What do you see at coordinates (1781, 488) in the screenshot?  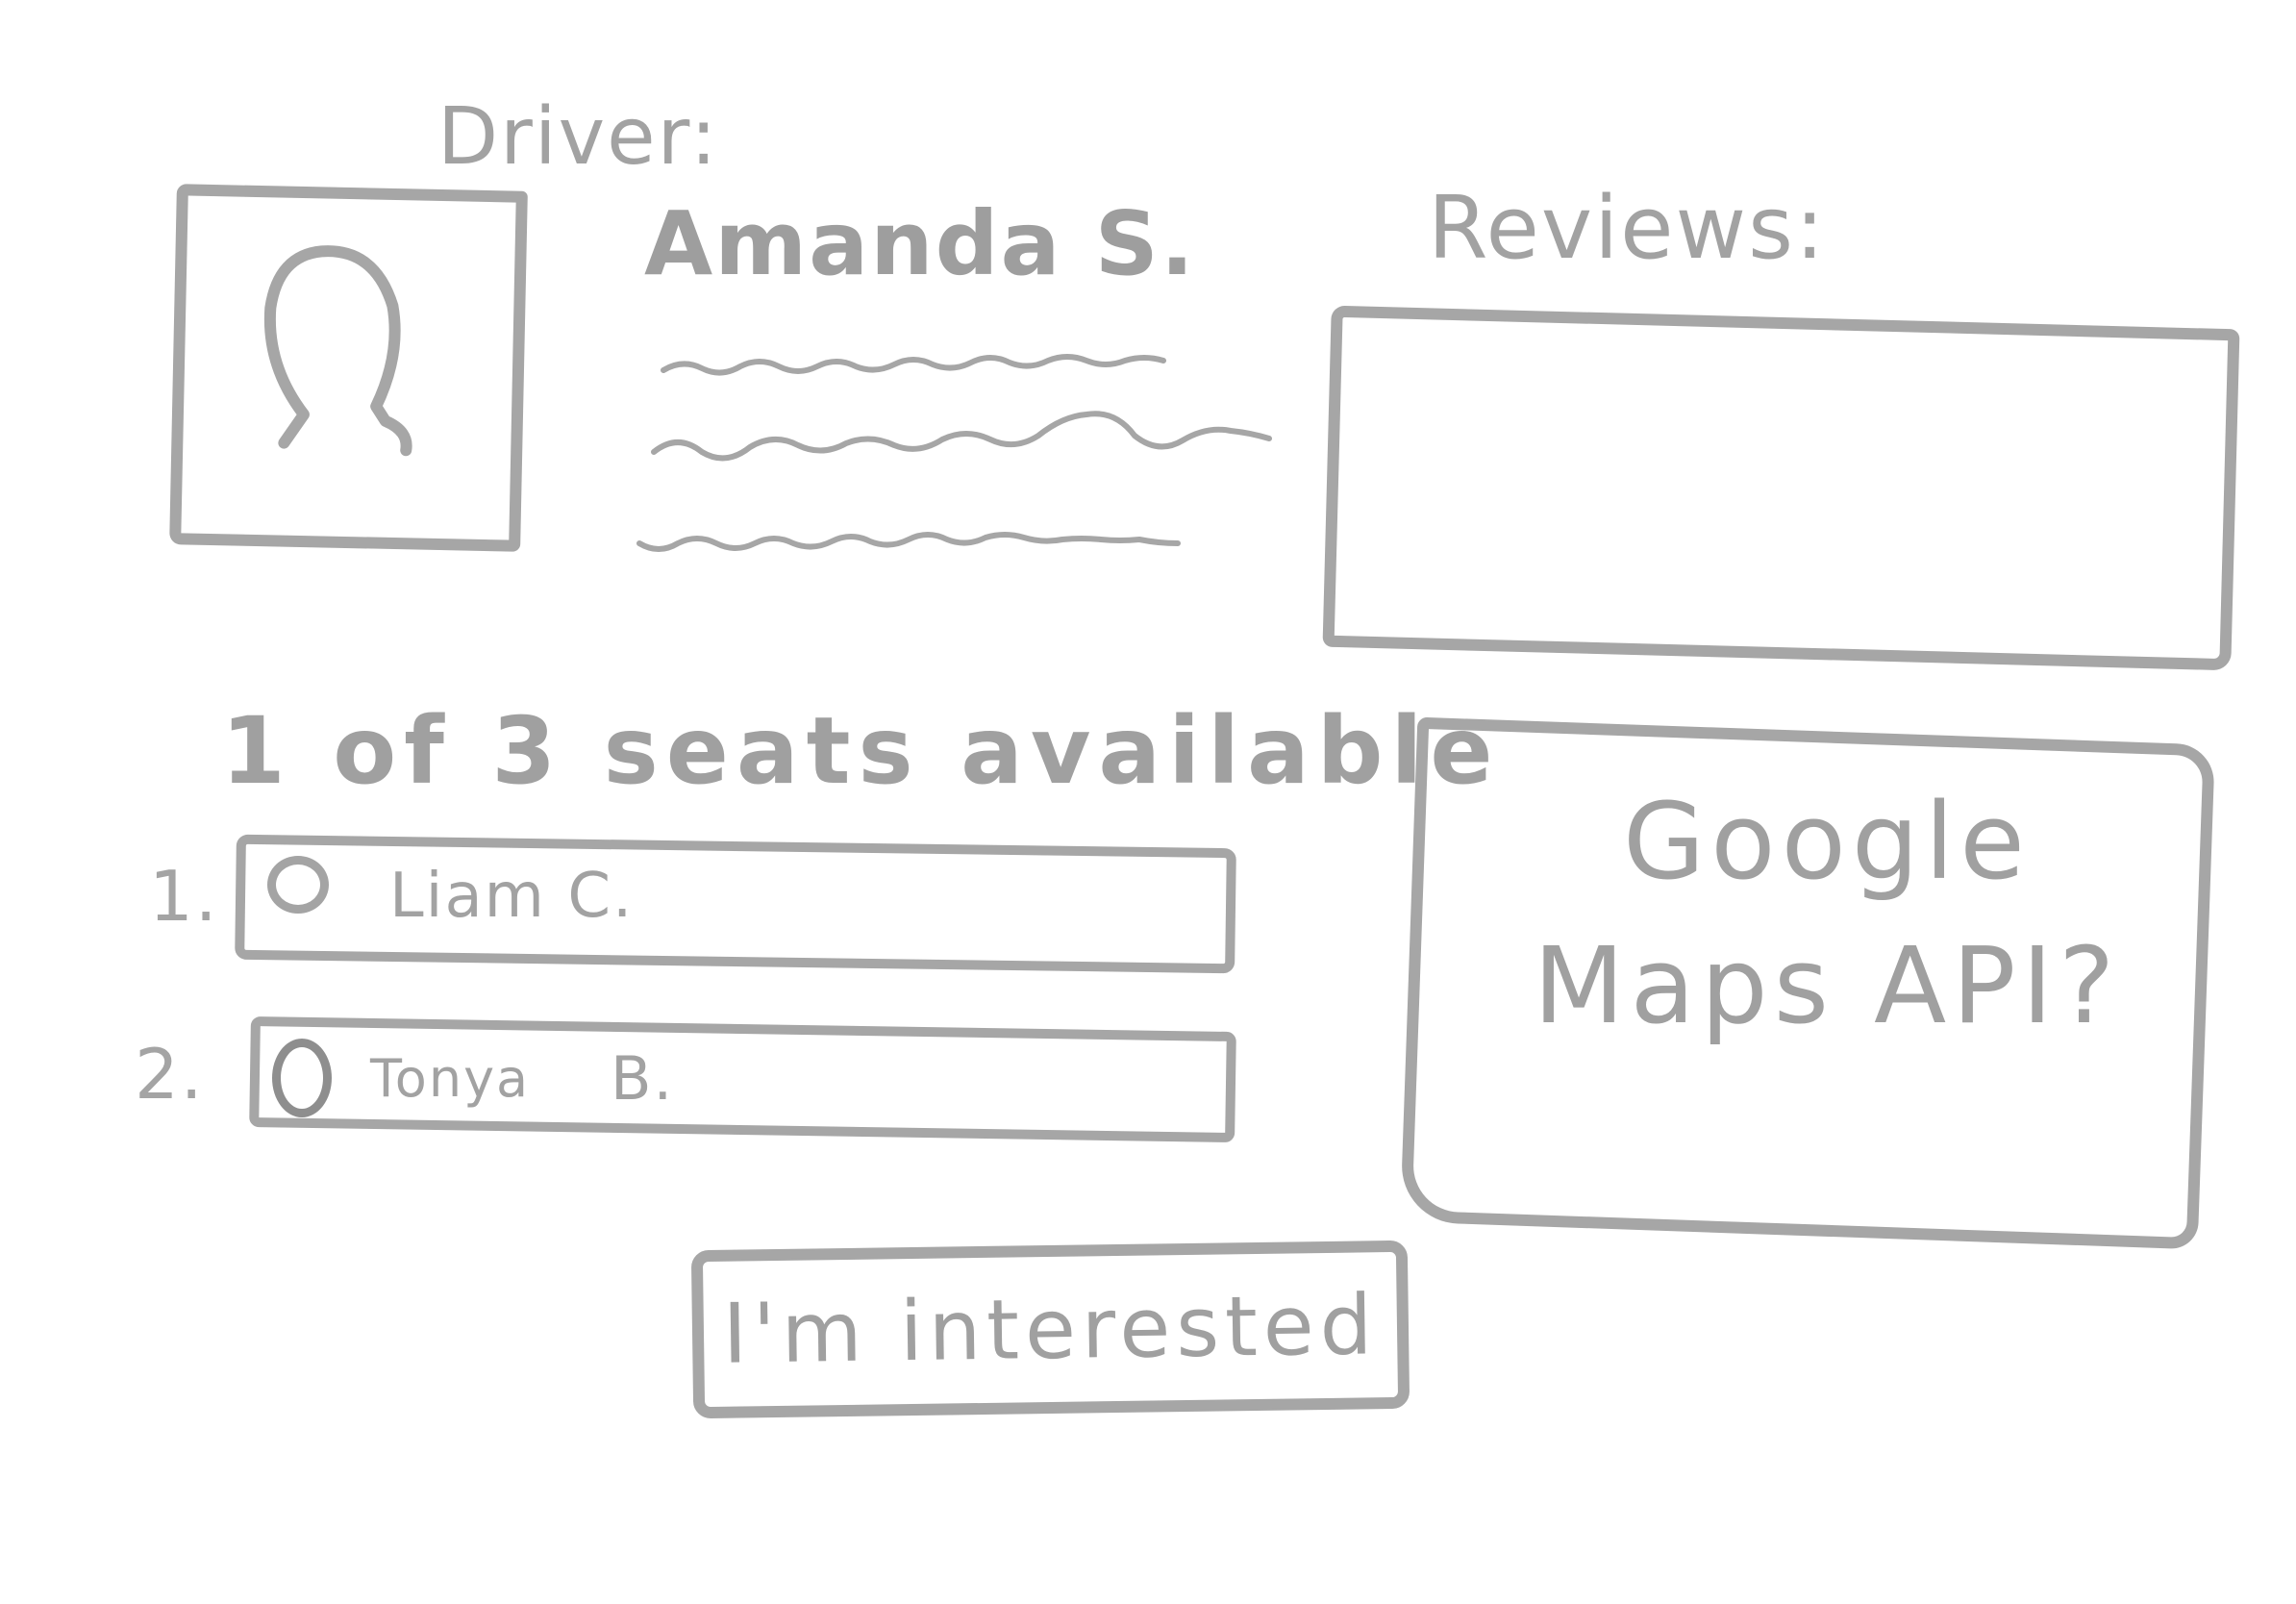 I see `reviews-panel` at bounding box center [1781, 488].